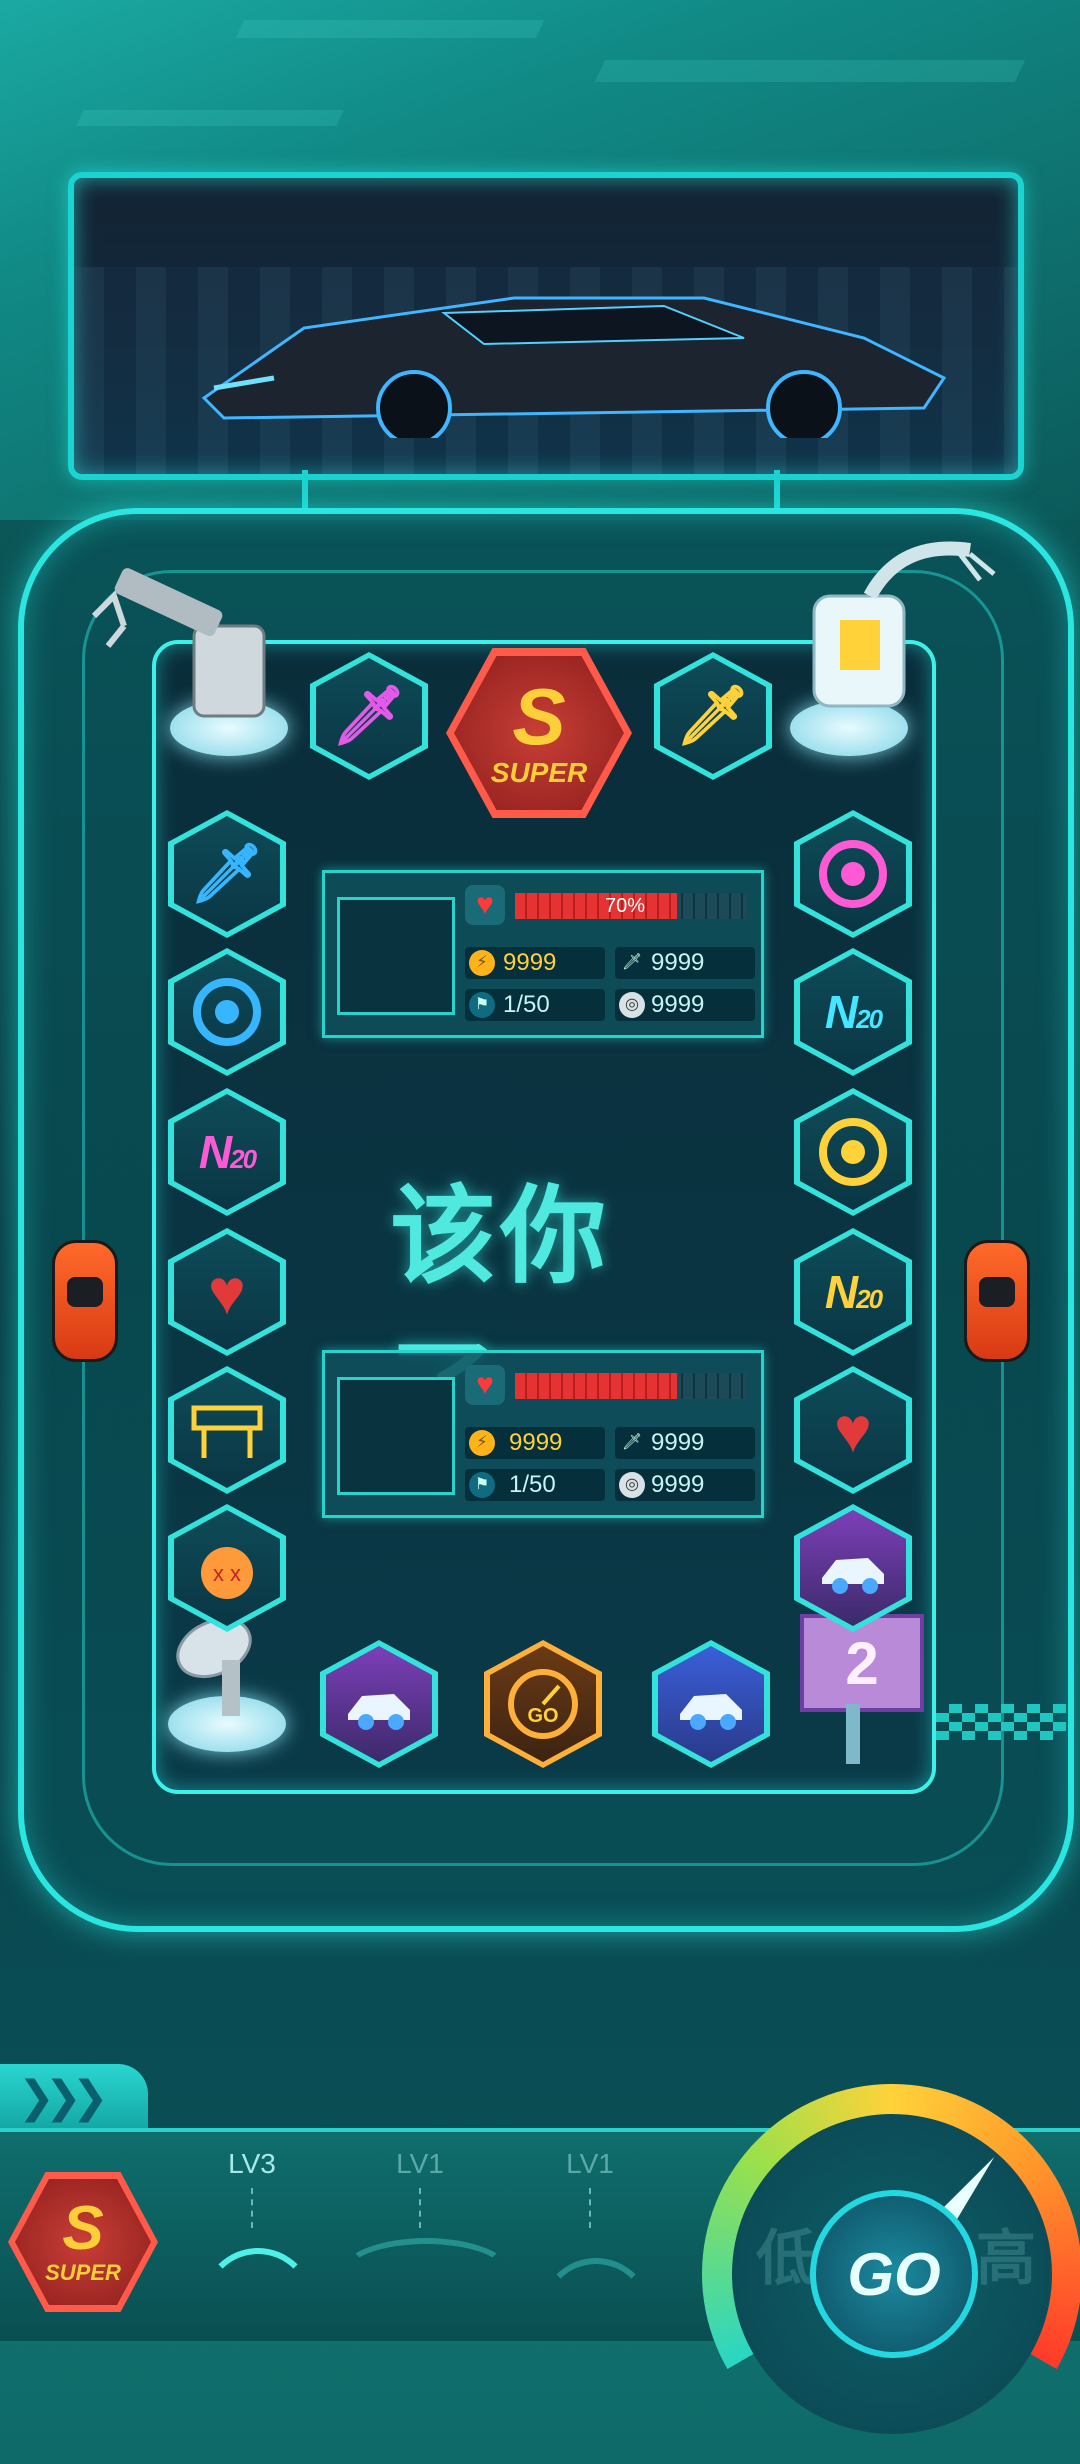 The width and height of the screenshot is (1080, 2464). I want to click on player1-panel: ♥ 70% ⚡ 9999 🗡 9999 ⚑ 1/50 ◎ 9999, so click(543, 954).